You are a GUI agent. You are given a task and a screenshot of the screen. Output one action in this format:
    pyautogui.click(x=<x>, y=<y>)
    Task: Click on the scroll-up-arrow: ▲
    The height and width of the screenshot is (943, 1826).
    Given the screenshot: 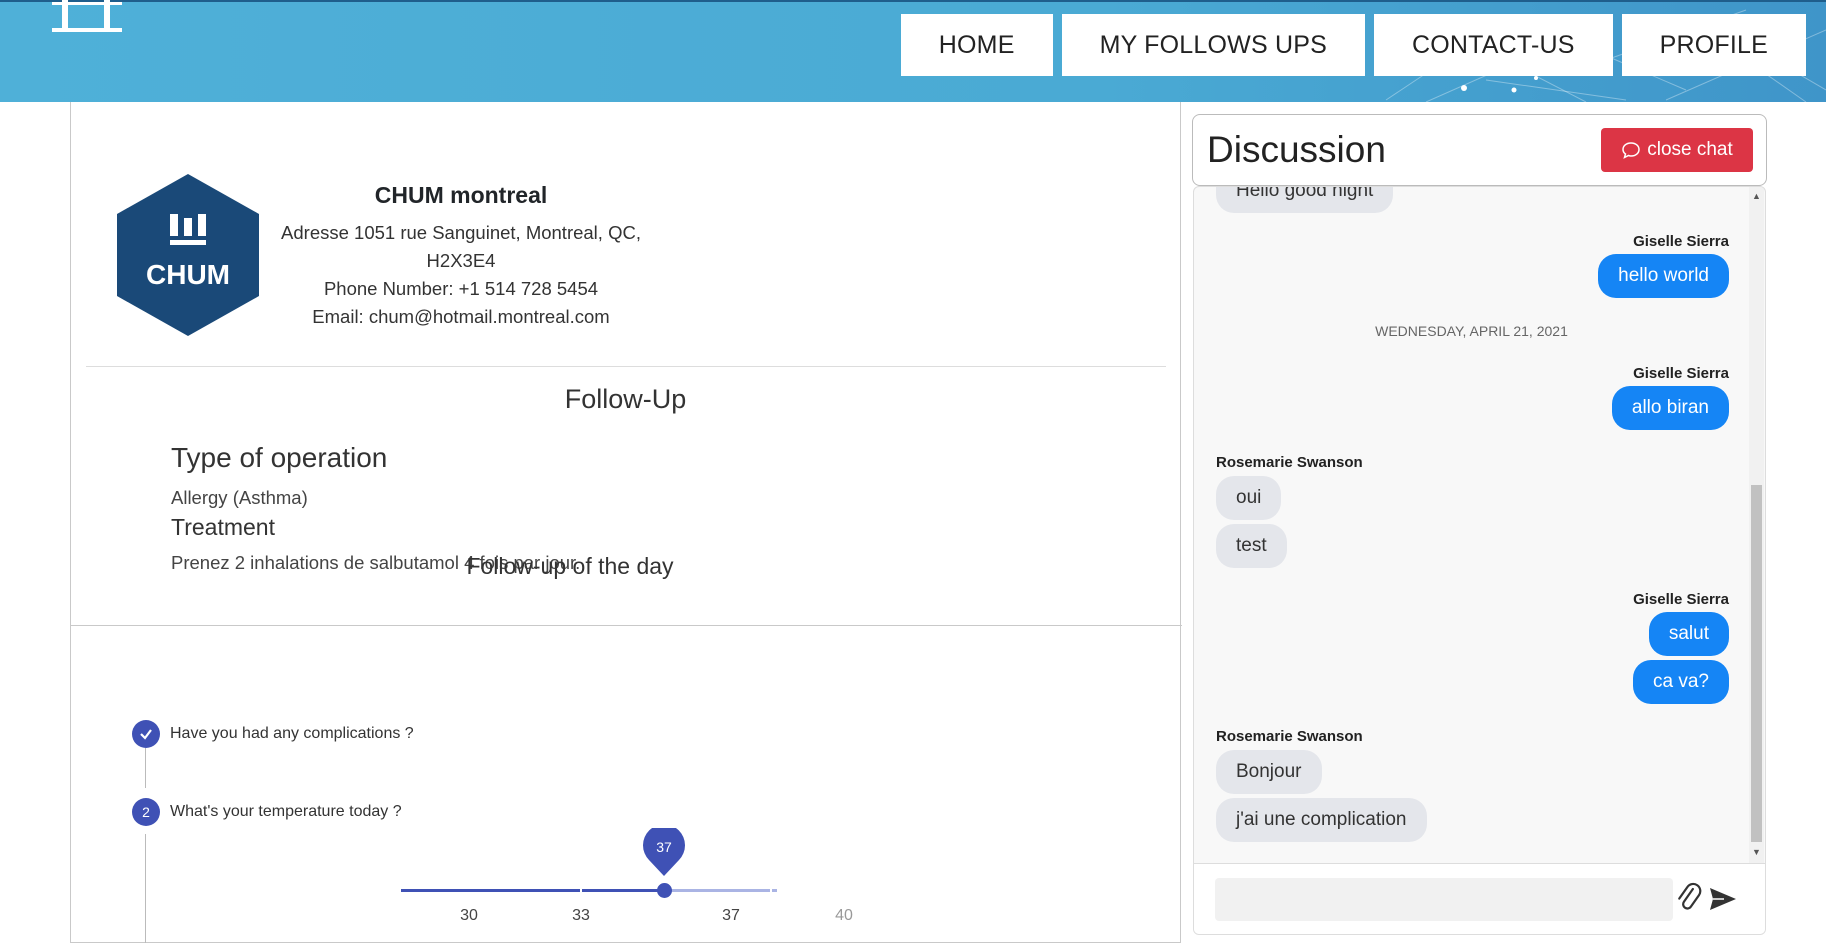 What is the action you would take?
    pyautogui.click(x=1756, y=196)
    